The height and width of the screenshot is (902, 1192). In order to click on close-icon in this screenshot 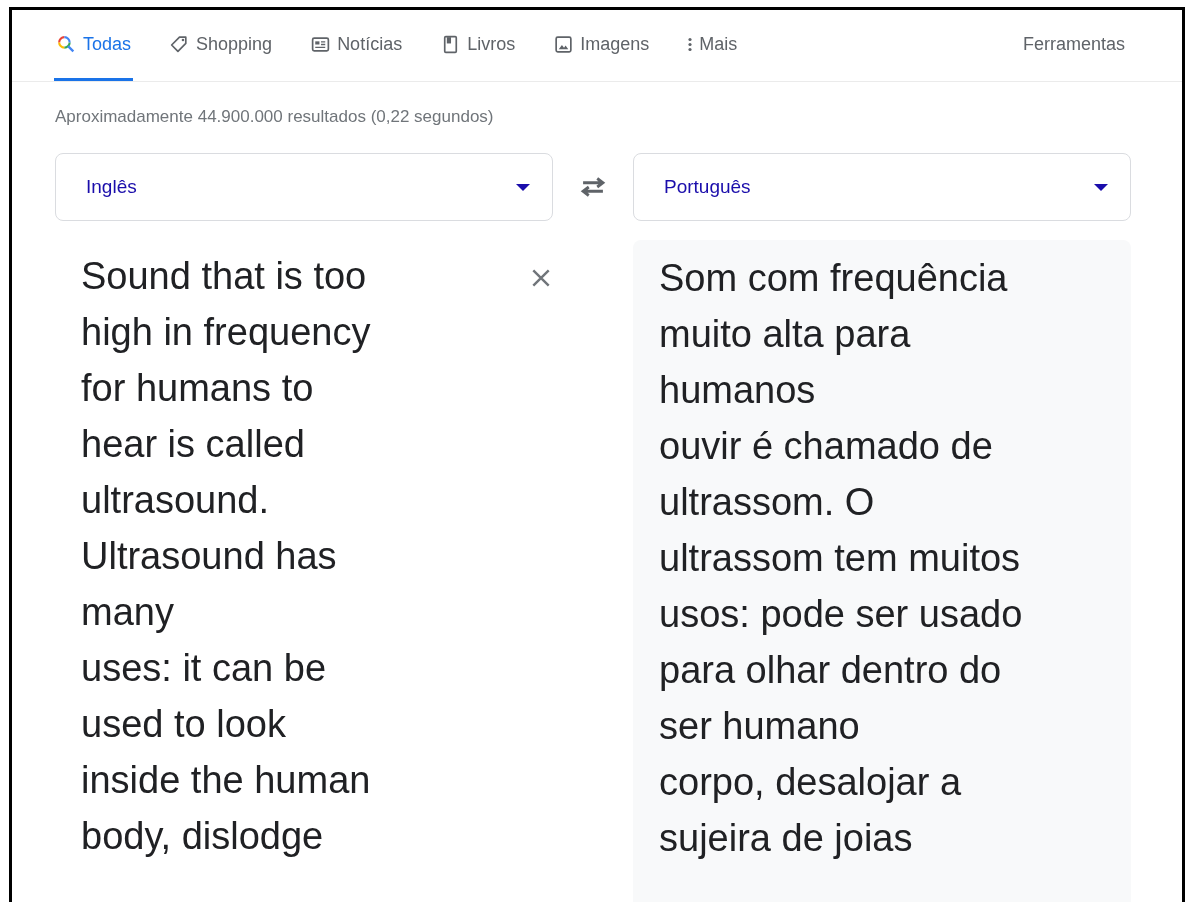, I will do `click(541, 278)`.